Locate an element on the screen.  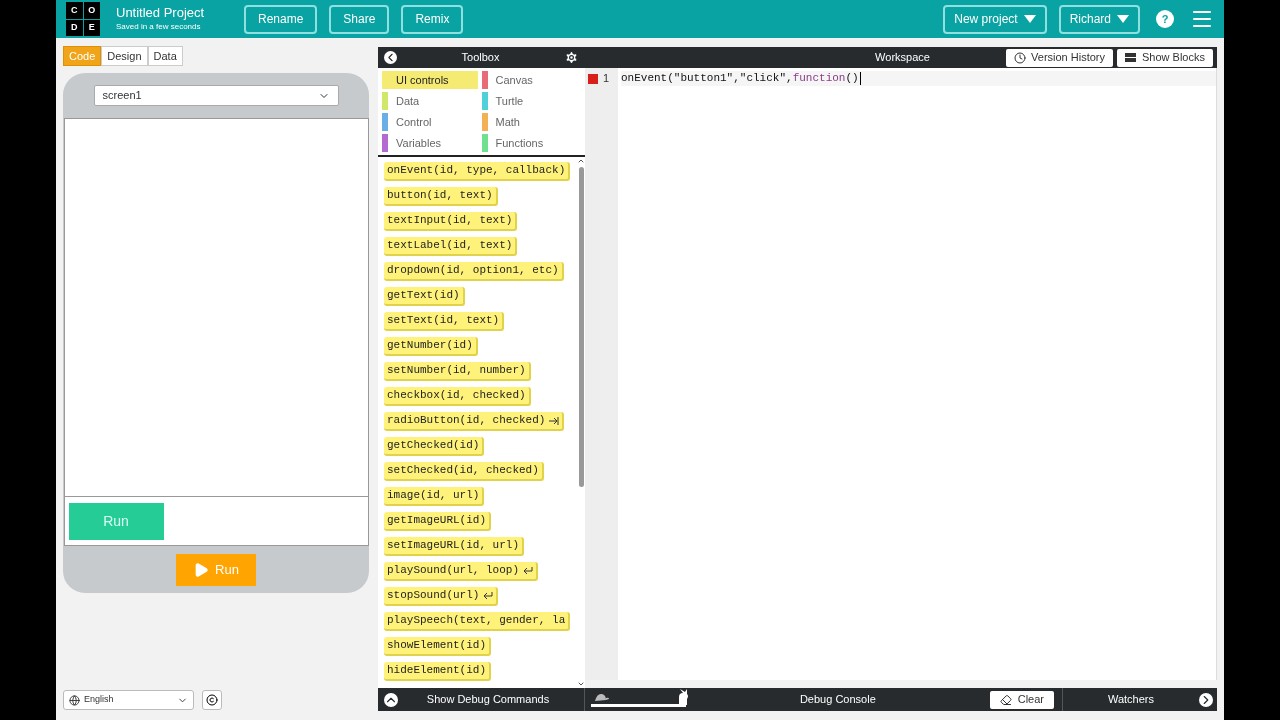
code-block: checkbox(id, checked) is located at coordinates (457, 396).